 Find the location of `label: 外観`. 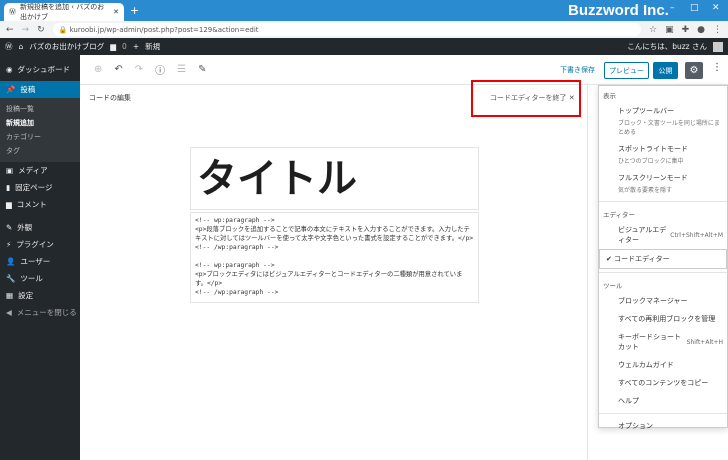

label: 外観 is located at coordinates (25, 227).